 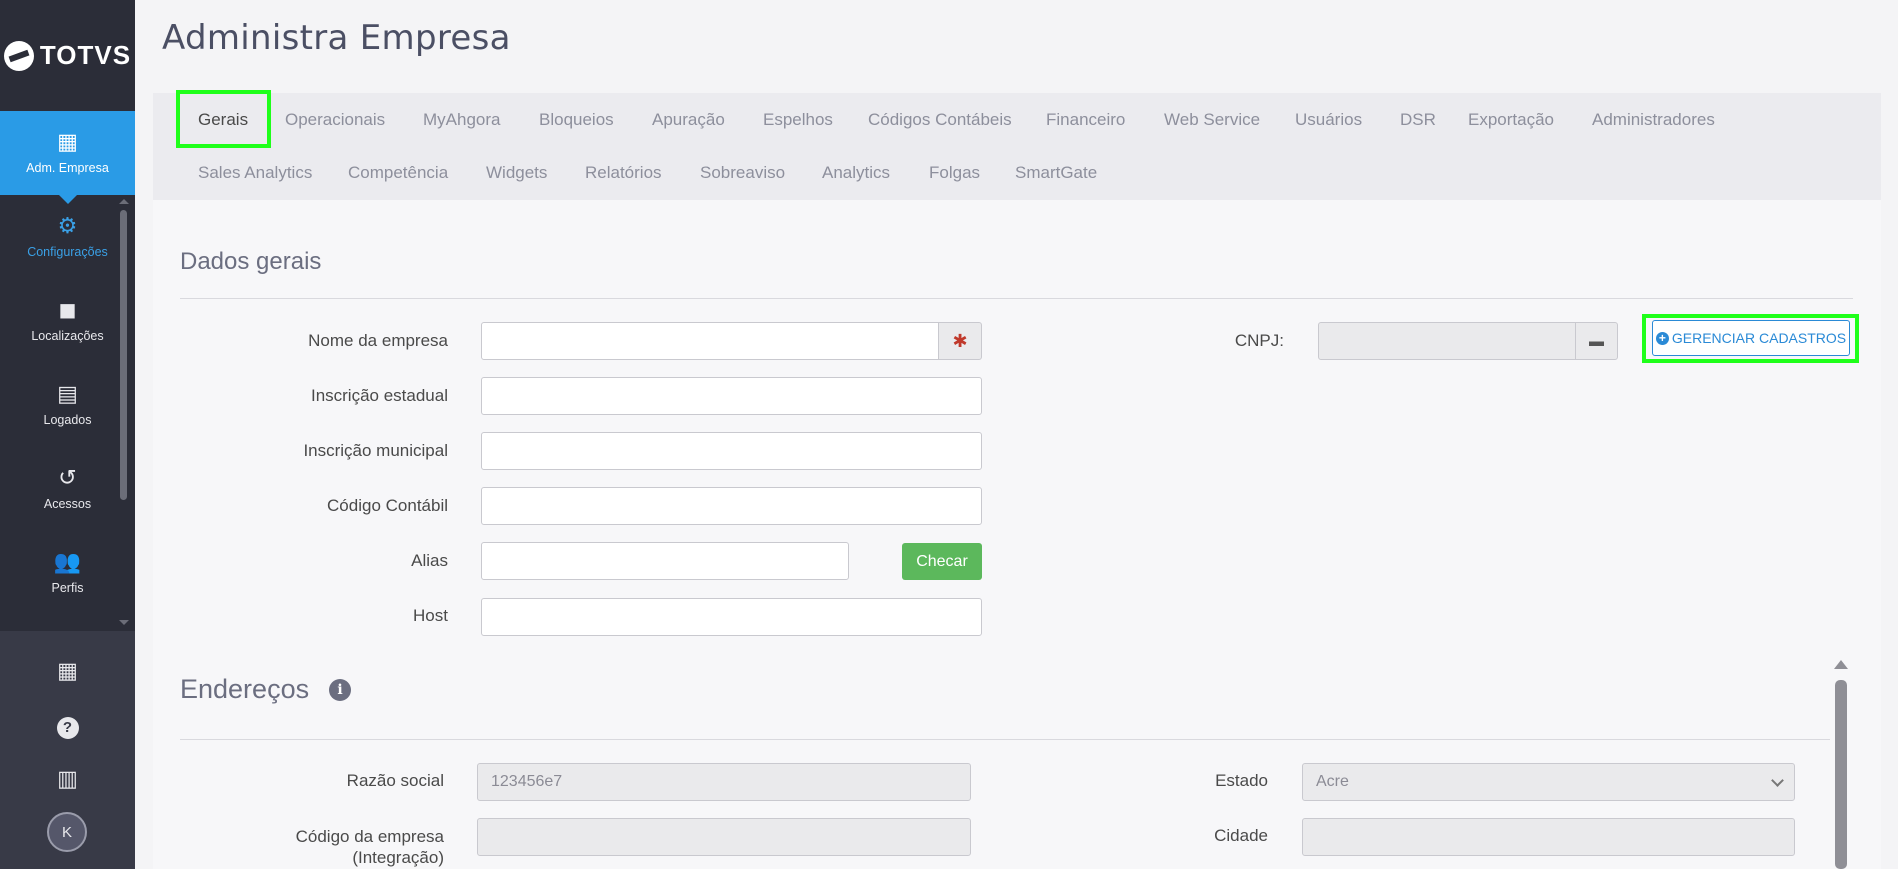 I want to click on cnpj-label: CNPJ:, so click(x=1259, y=340).